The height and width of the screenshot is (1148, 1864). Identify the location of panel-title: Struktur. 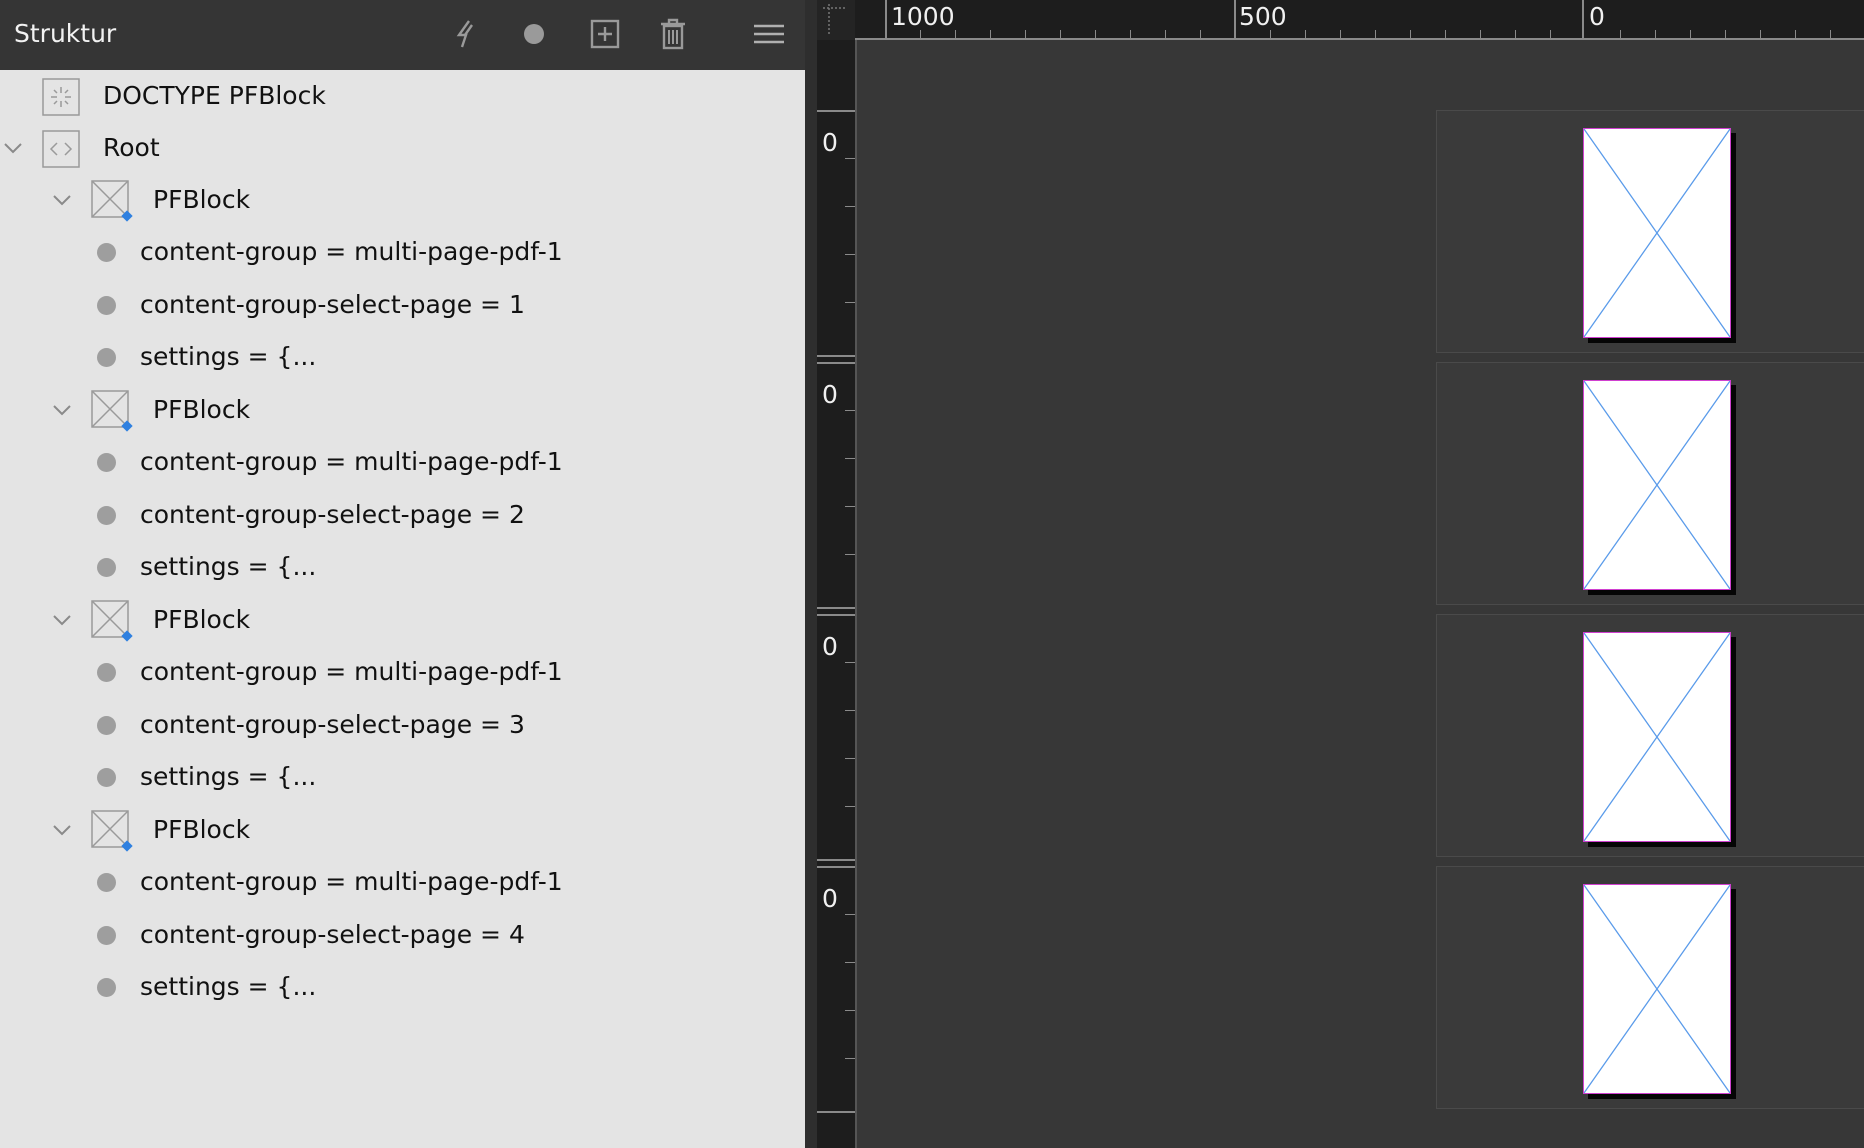
(65, 33).